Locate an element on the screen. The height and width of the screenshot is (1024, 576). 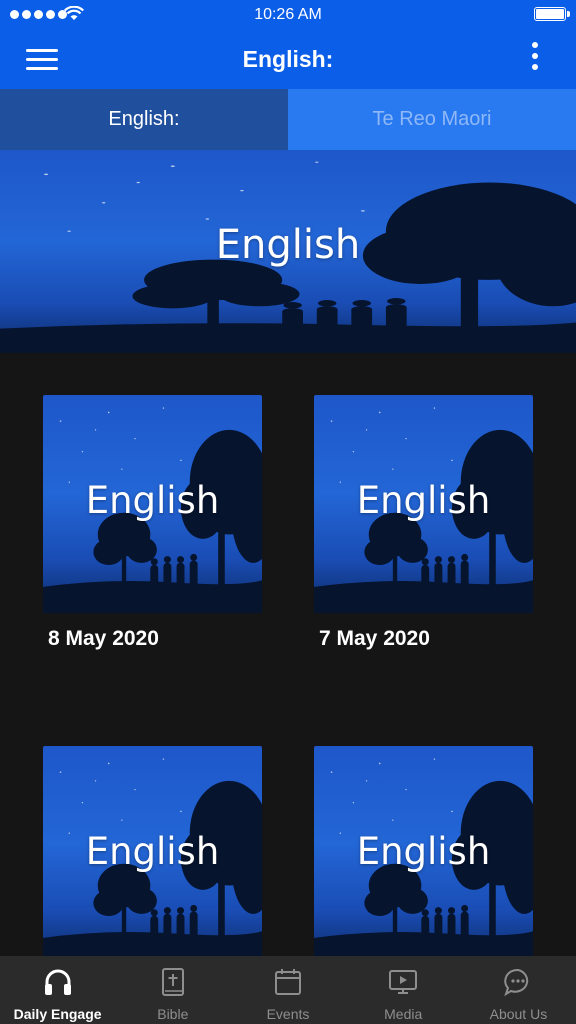
tab-bible: Bible is located at coordinates (172, 990).